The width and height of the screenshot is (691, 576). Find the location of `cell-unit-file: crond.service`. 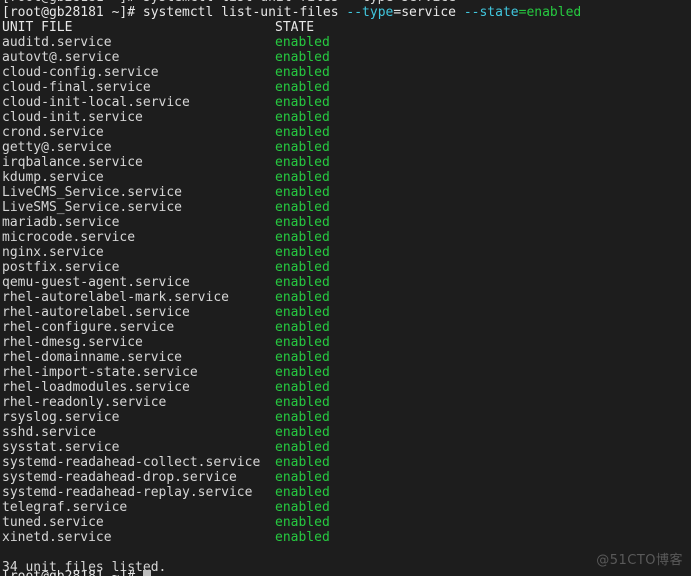

cell-unit-file: crond.service is located at coordinates (53, 132).